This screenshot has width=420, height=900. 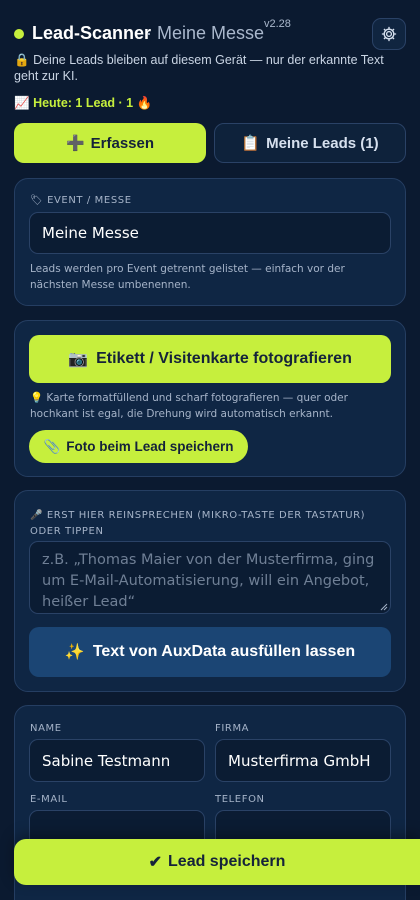 I want to click on plus-icon: ➕, so click(x=75, y=143).